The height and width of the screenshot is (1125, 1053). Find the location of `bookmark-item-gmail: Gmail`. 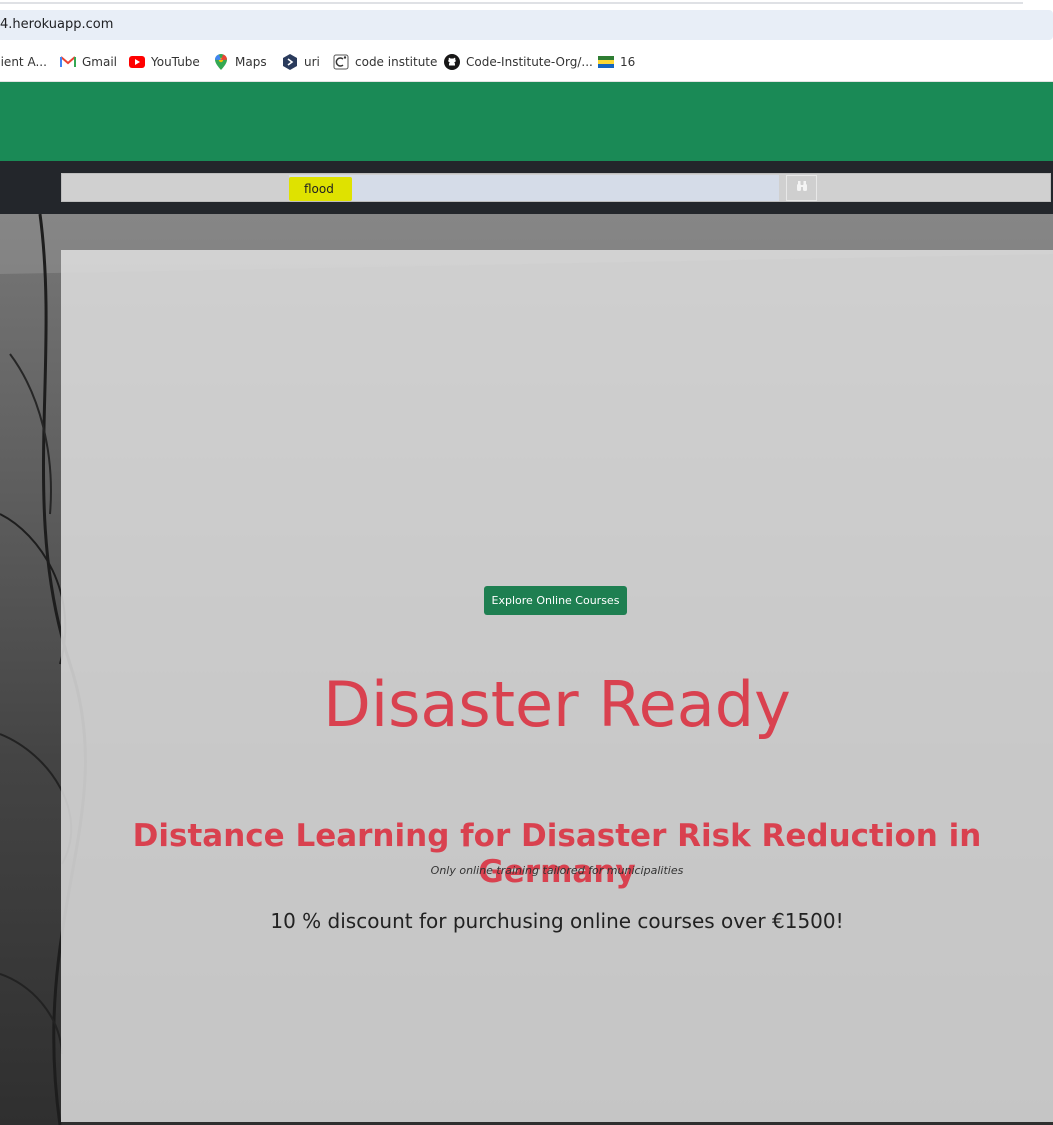

bookmark-item-gmail: Gmail is located at coordinates (88, 62).